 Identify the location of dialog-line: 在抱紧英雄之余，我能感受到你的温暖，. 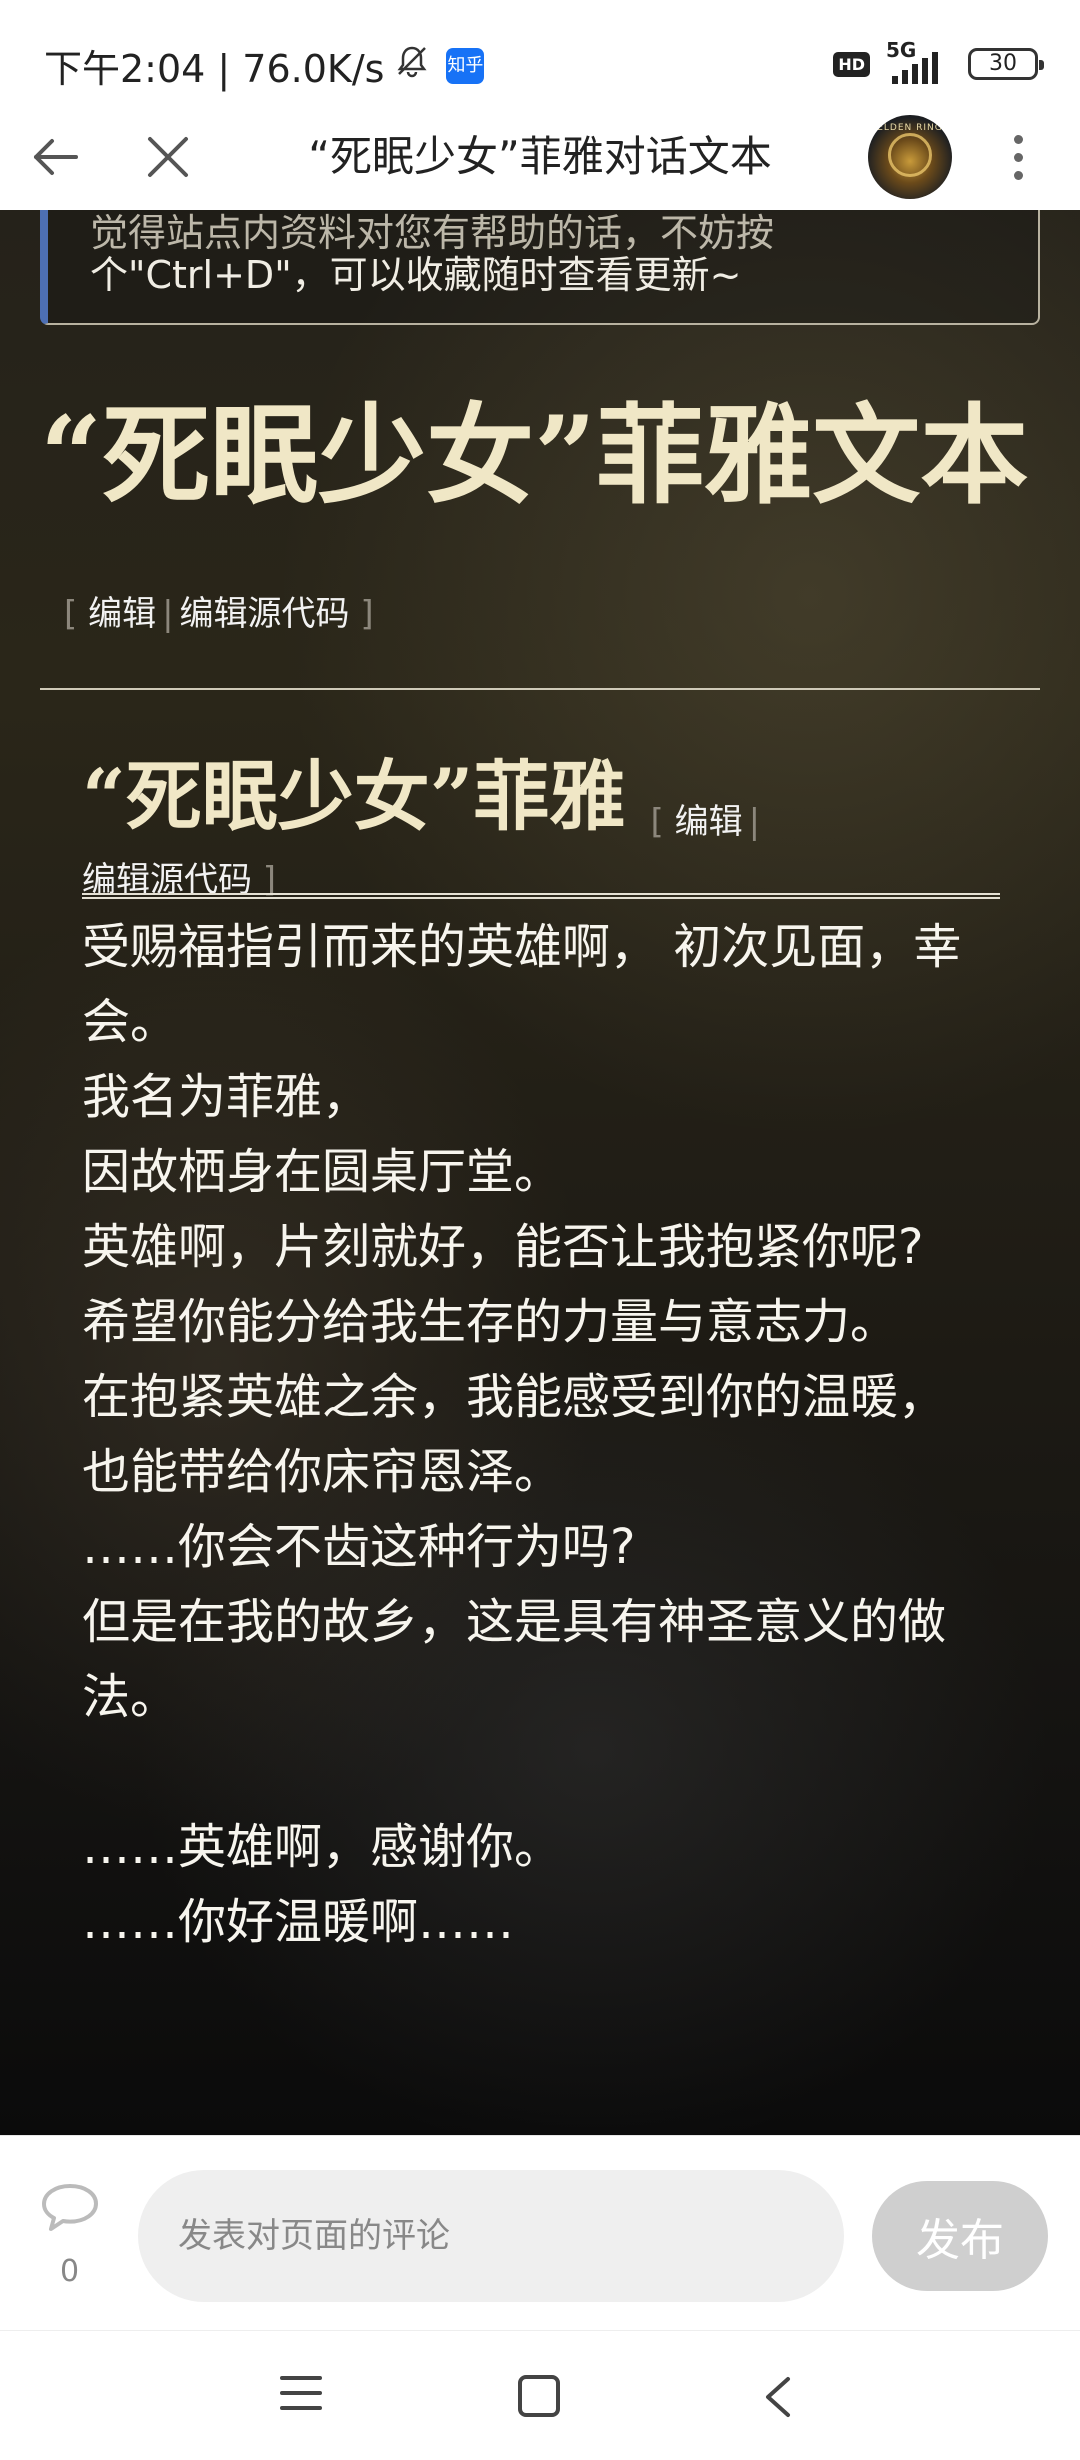
(514, 1397).